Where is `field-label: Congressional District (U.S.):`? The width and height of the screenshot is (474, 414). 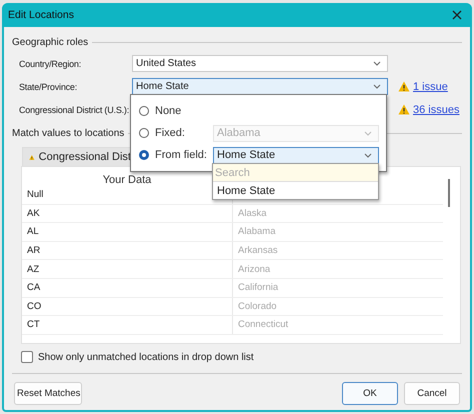 field-label: Congressional District (U.S.): is located at coordinates (74, 109).